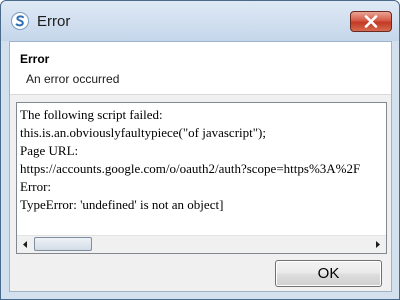  I want to click on window-title: Error, so click(54, 21).